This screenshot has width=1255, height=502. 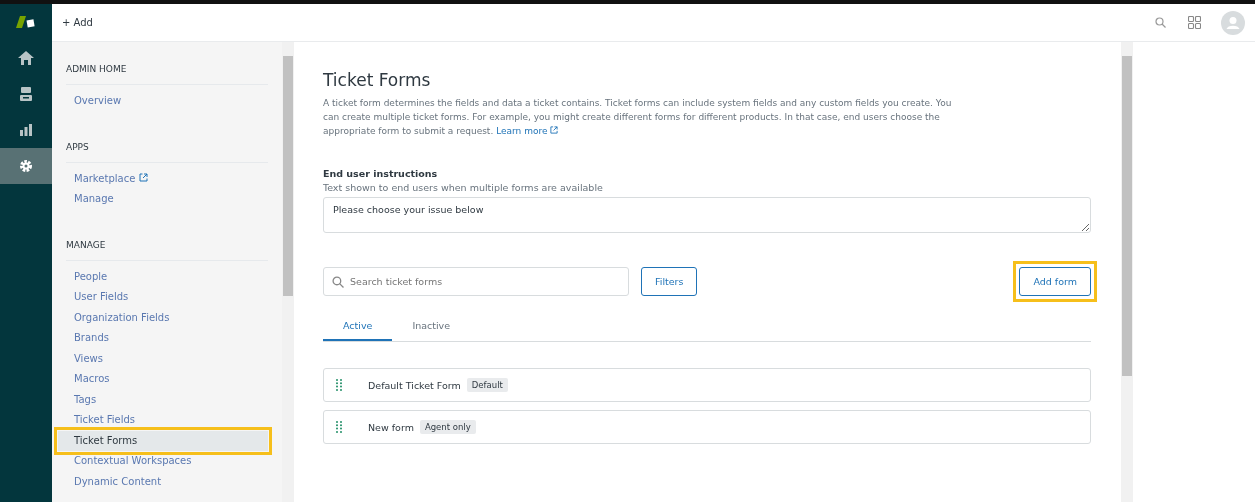 What do you see at coordinates (669, 281) in the screenshot?
I see `filters-button: Filters` at bounding box center [669, 281].